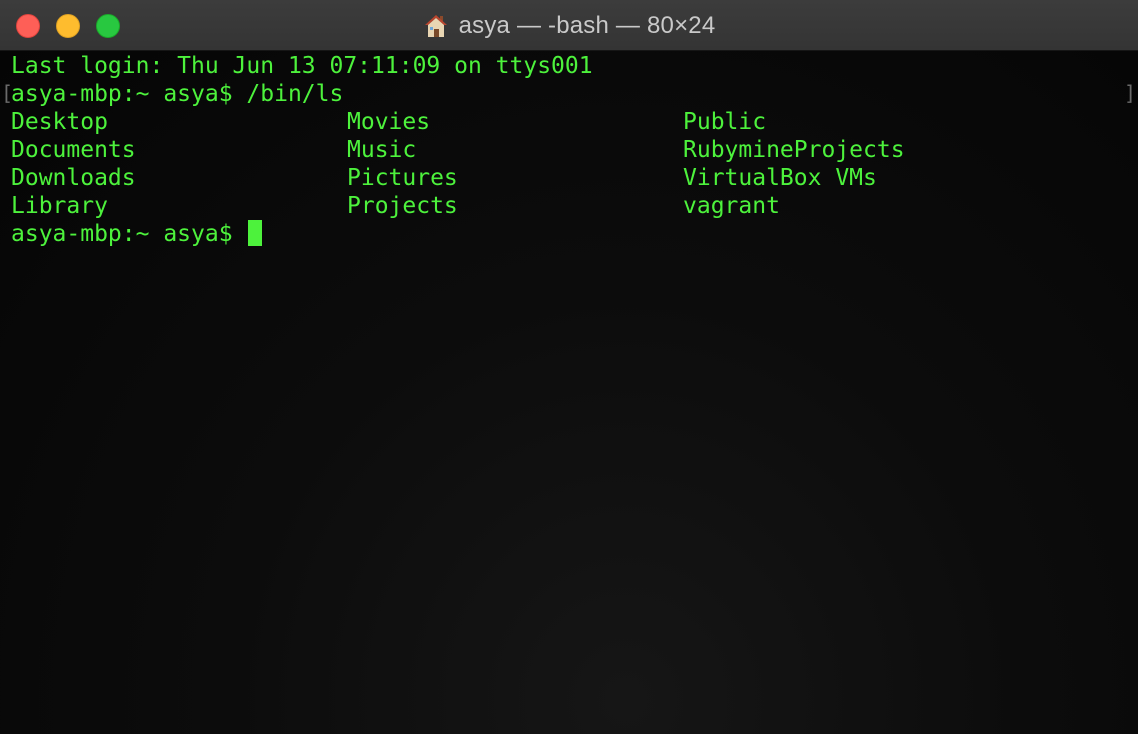 Image resolution: width=1138 pixels, height=734 pixels. What do you see at coordinates (73, 178) in the screenshot?
I see `ls-entry: Downloads` at bounding box center [73, 178].